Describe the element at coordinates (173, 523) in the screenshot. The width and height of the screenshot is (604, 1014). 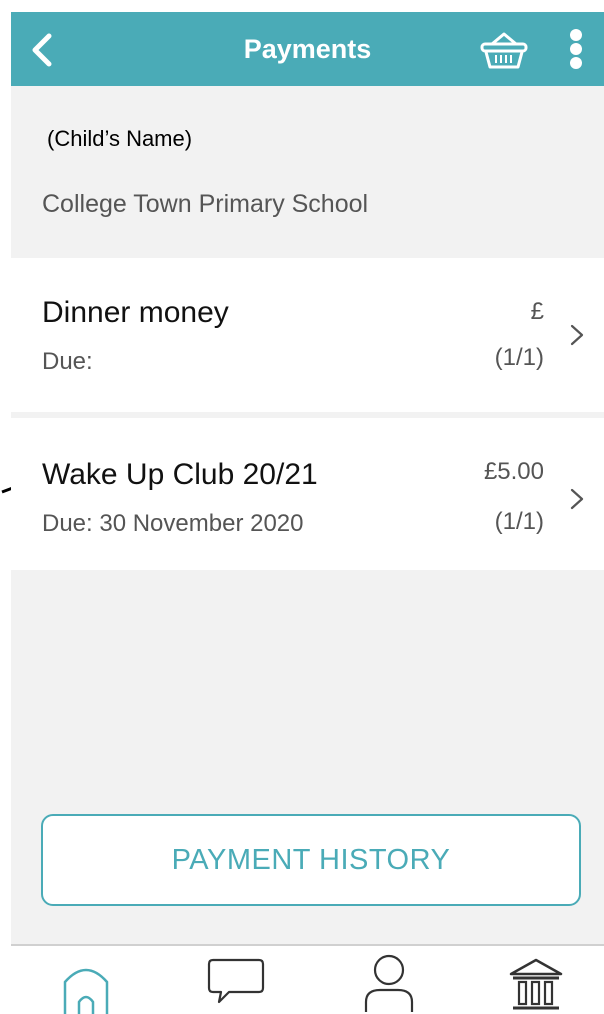
I see `payment-due-date: Due: 30 November 2020` at that location.